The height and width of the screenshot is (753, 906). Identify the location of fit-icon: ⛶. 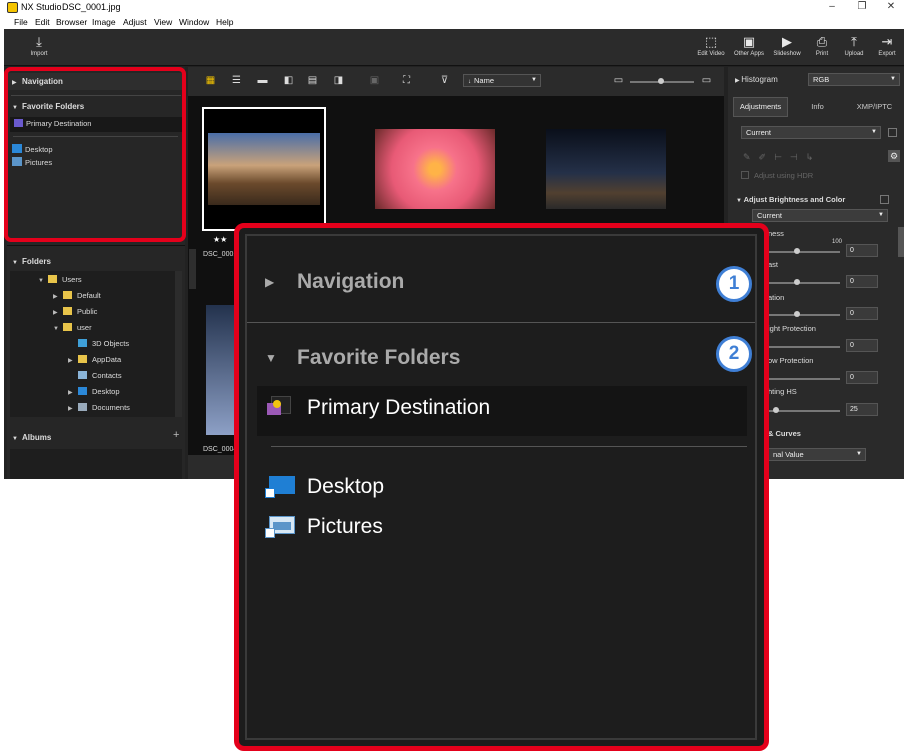
(406, 80).